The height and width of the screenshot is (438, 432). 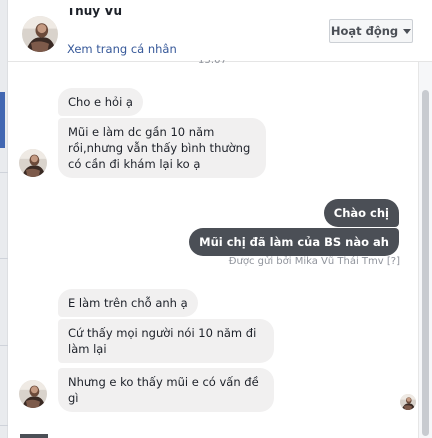 What do you see at coordinates (212, 63) in the screenshot?
I see `message-timestamp: 13:07` at bounding box center [212, 63].